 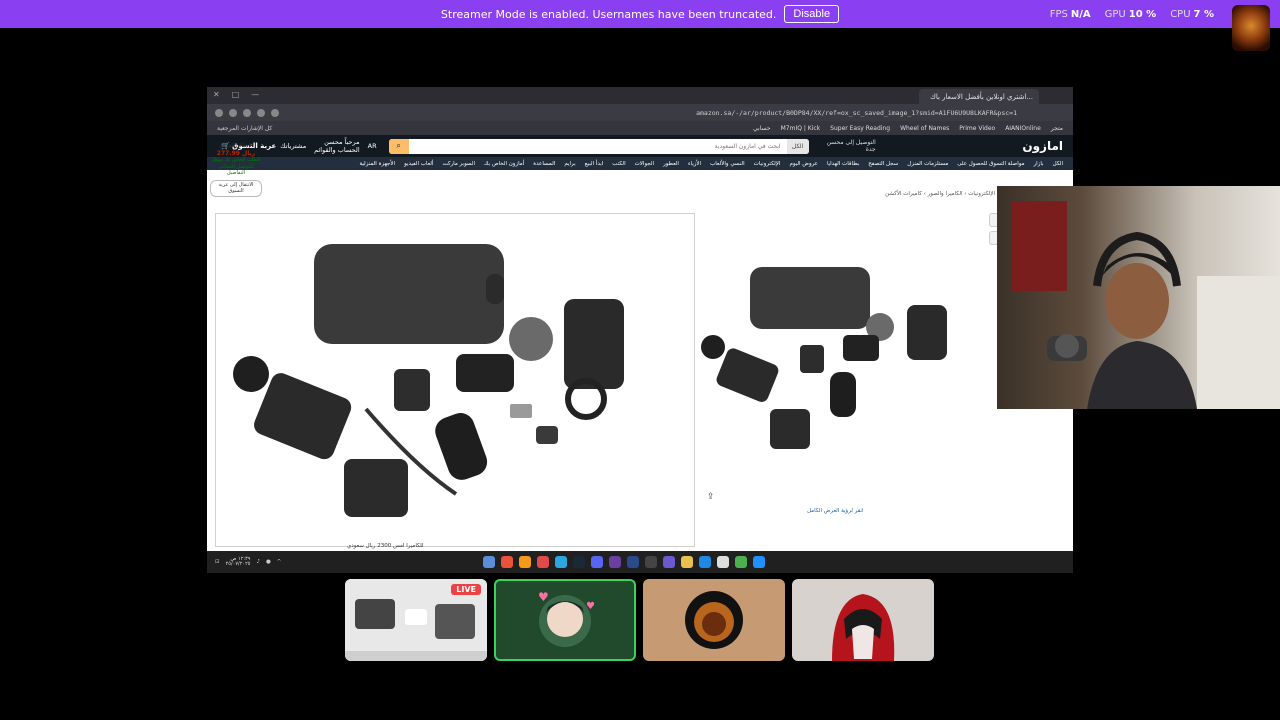 What do you see at coordinates (244, 128) in the screenshot?
I see `all-bookmarks: كل الإشارات المرجعية` at bounding box center [244, 128].